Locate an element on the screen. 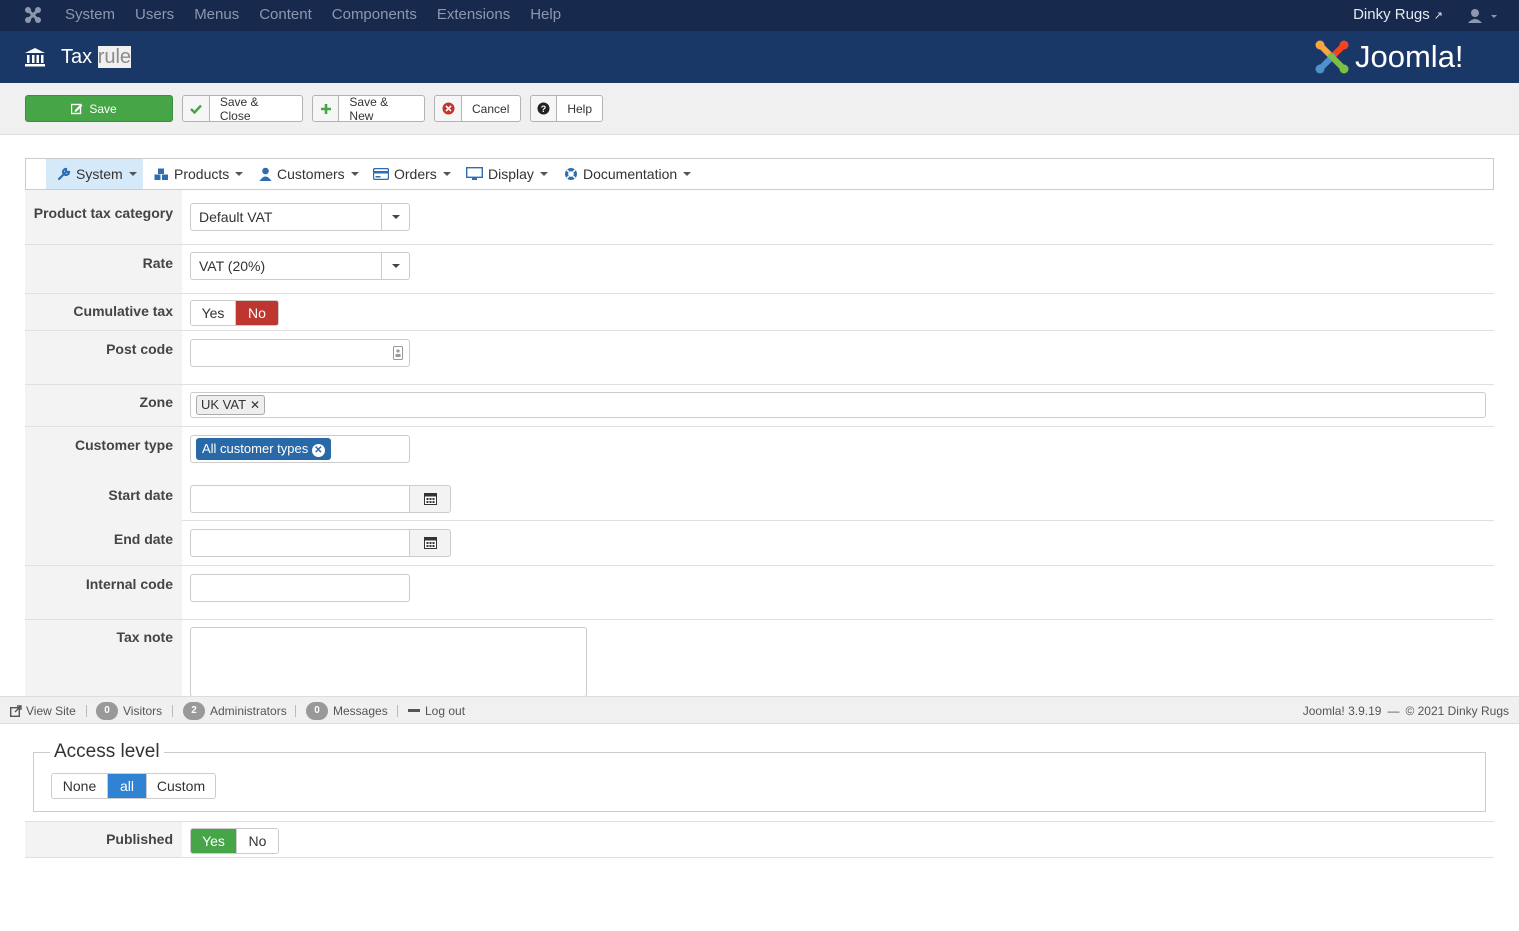 The width and height of the screenshot is (1519, 931). row-post-code: Post code is located at coordinates (759, 358).